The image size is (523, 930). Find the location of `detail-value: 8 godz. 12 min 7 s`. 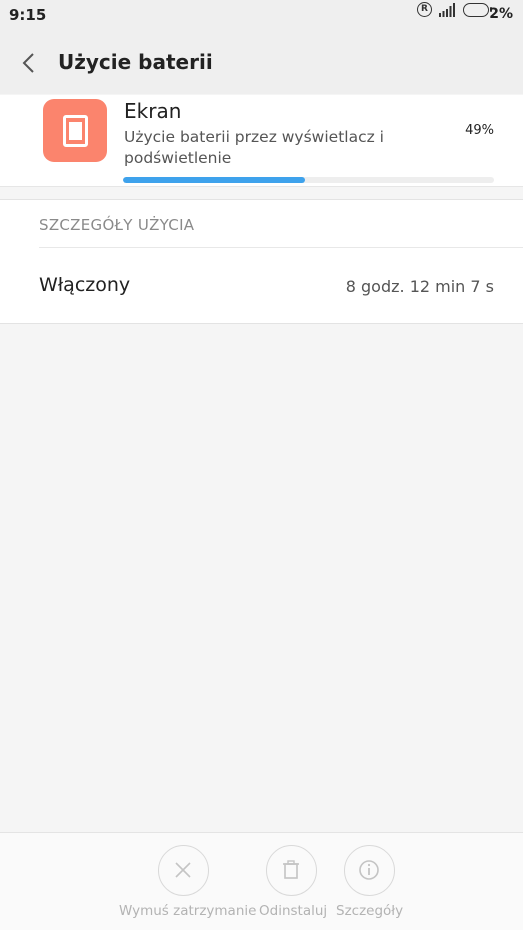

detail-value: 8 godz. 12 min 7 s is located at coordinates (419, 286).